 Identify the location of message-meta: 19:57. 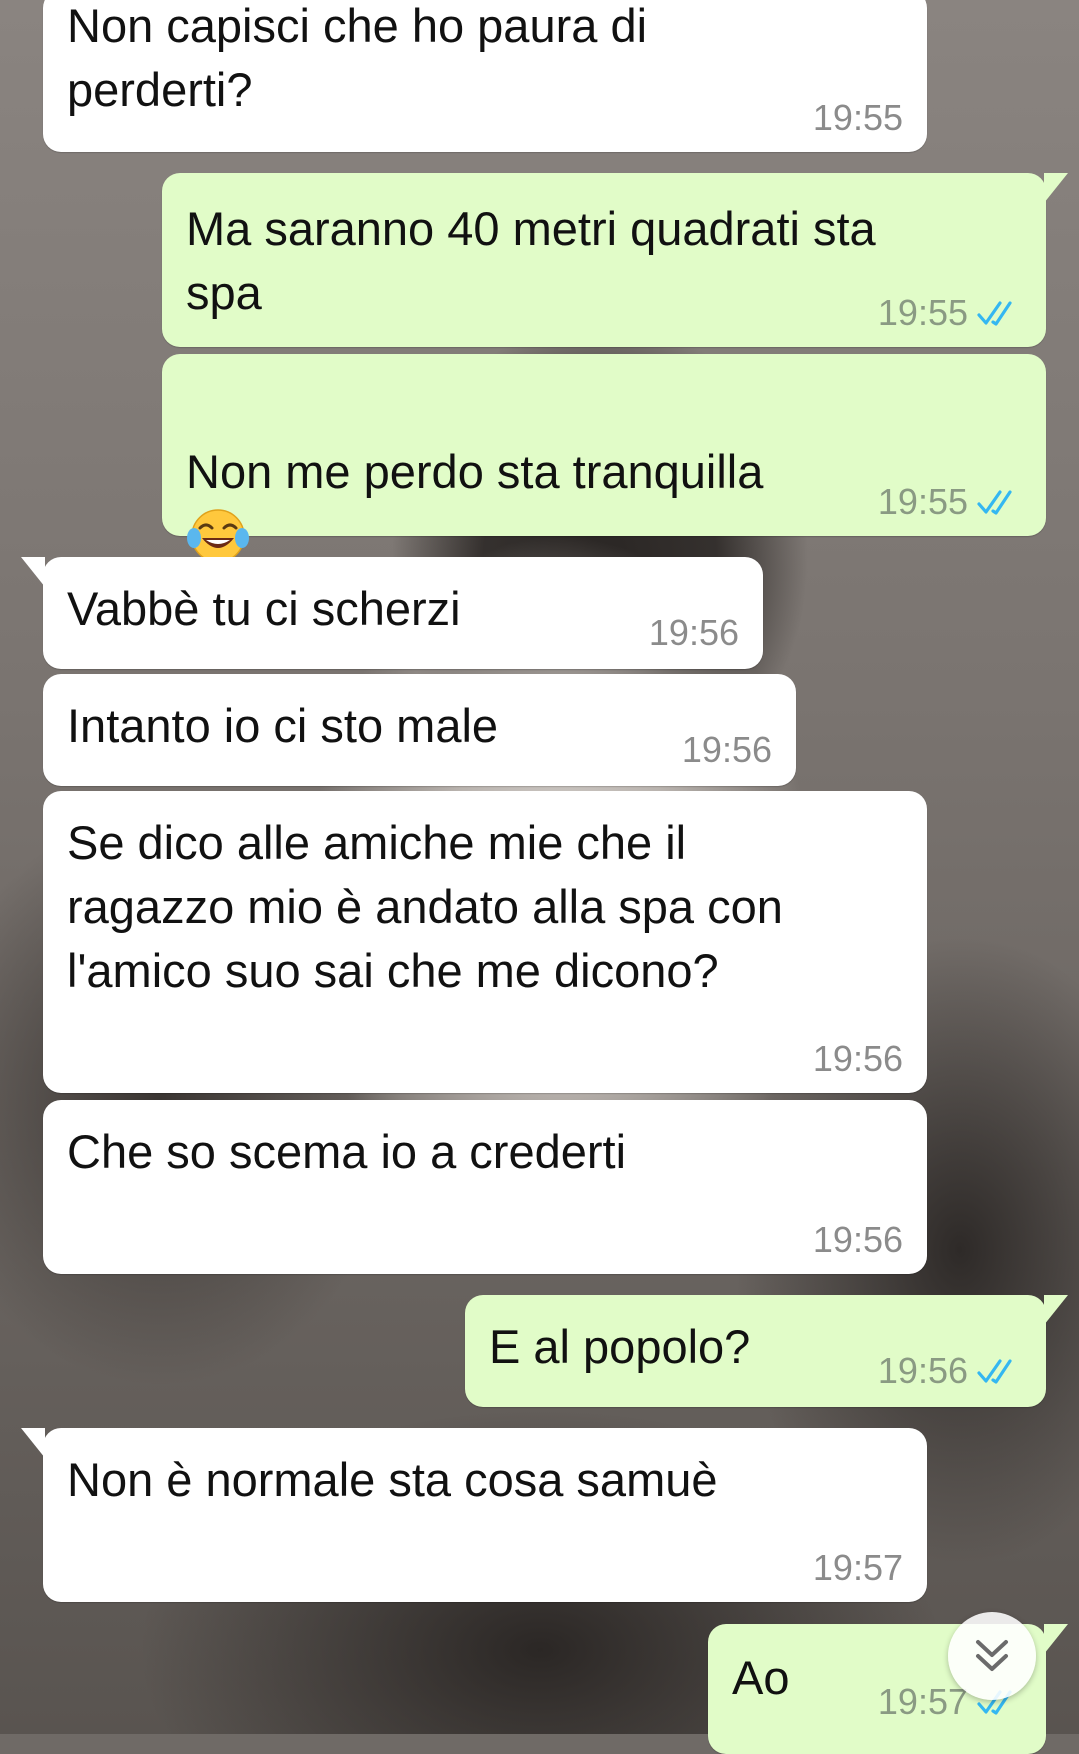
(858, 1568).